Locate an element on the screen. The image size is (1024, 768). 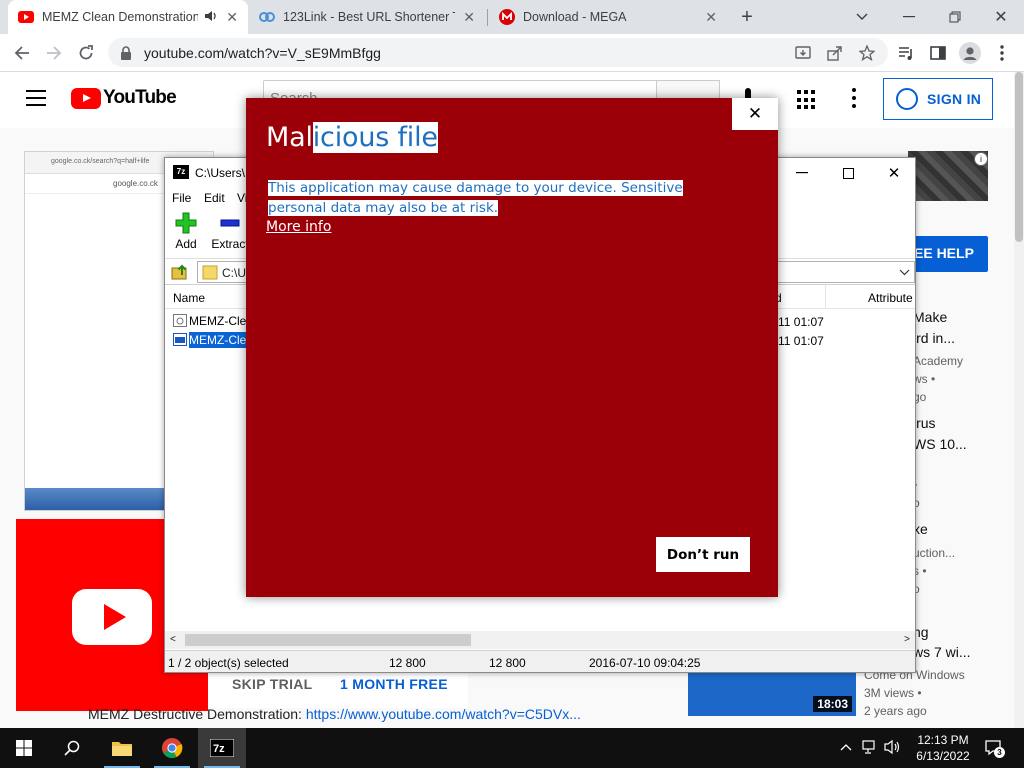
column-attributes: Attribute is located at coordinates (890, 298).